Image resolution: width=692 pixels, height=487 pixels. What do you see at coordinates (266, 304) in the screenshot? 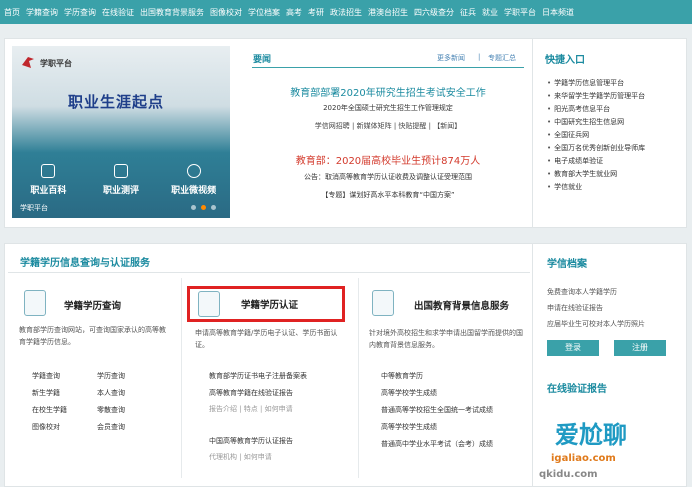
I see `highlight-box` at bounding box center [266, 304].